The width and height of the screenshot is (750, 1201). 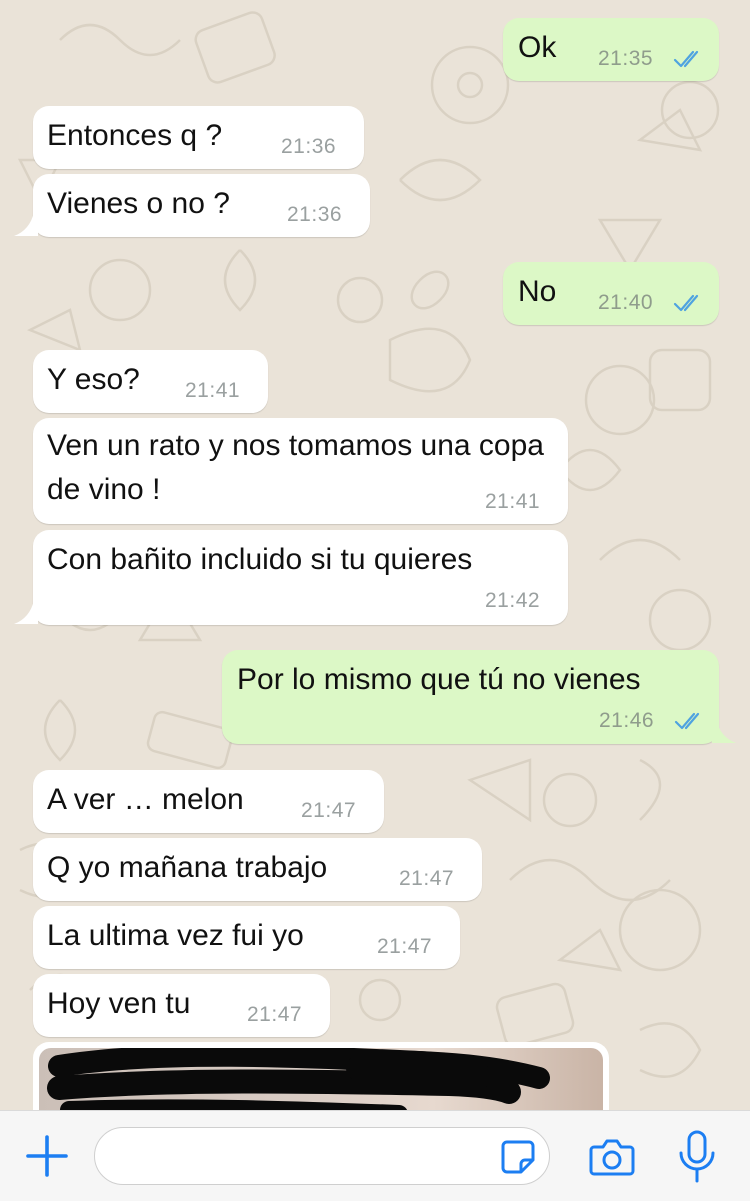 I want to click on message-bubble-incoming: Con bañito incluido si tu quieres 21:42, so click(x=300, y=577).